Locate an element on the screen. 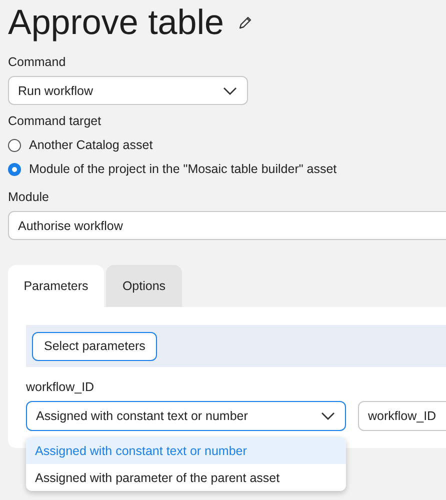  assignment-dropdown: Assigned with constant text or number is located at coordinates (186, 416).